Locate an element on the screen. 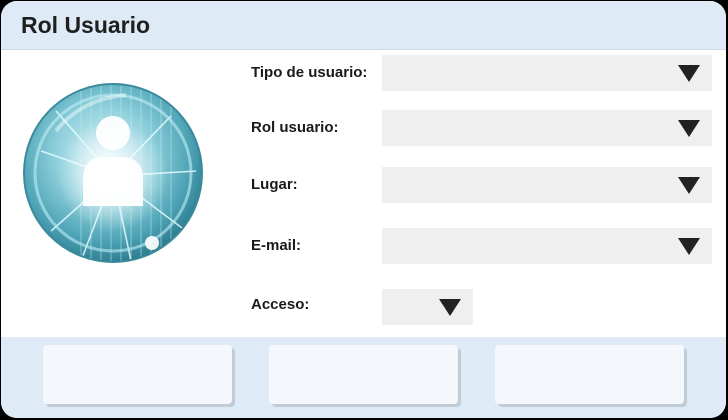 The image size is (728, 420). email-select is located at coordinates (547, 246).